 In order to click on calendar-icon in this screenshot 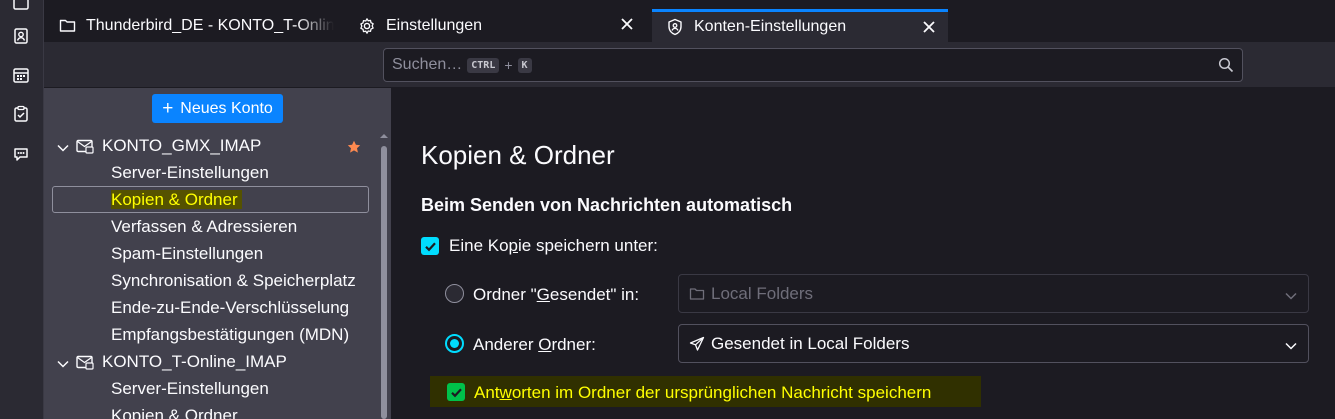, I will do `click(21, 75)`.